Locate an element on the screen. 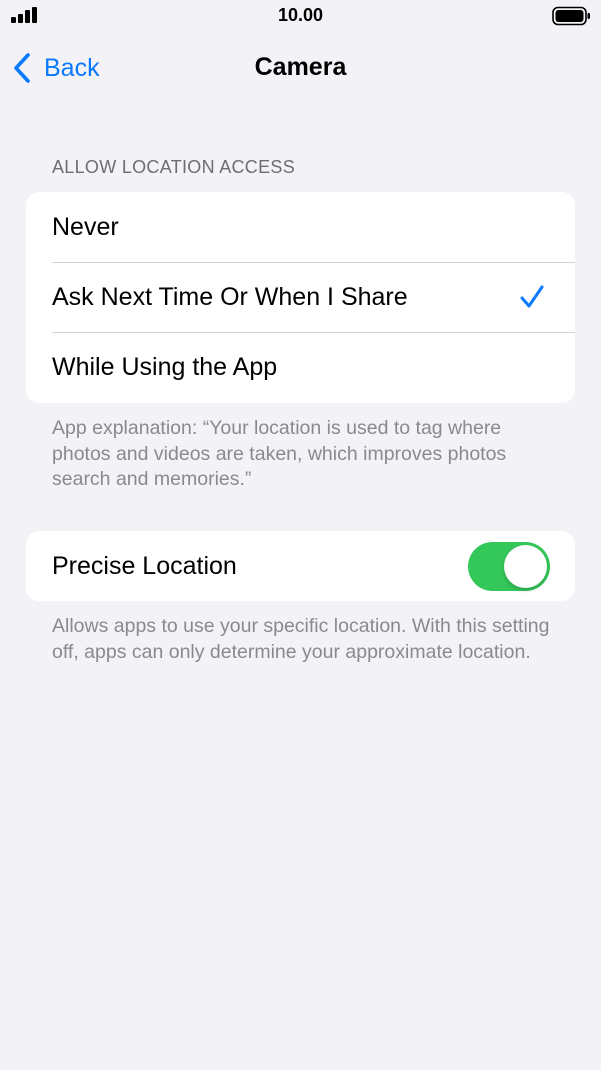 This screenshot has height=1070, width=601. section-header-location-access: ALLOW LOCATION ACCESS is located at coordinates (174, 167).